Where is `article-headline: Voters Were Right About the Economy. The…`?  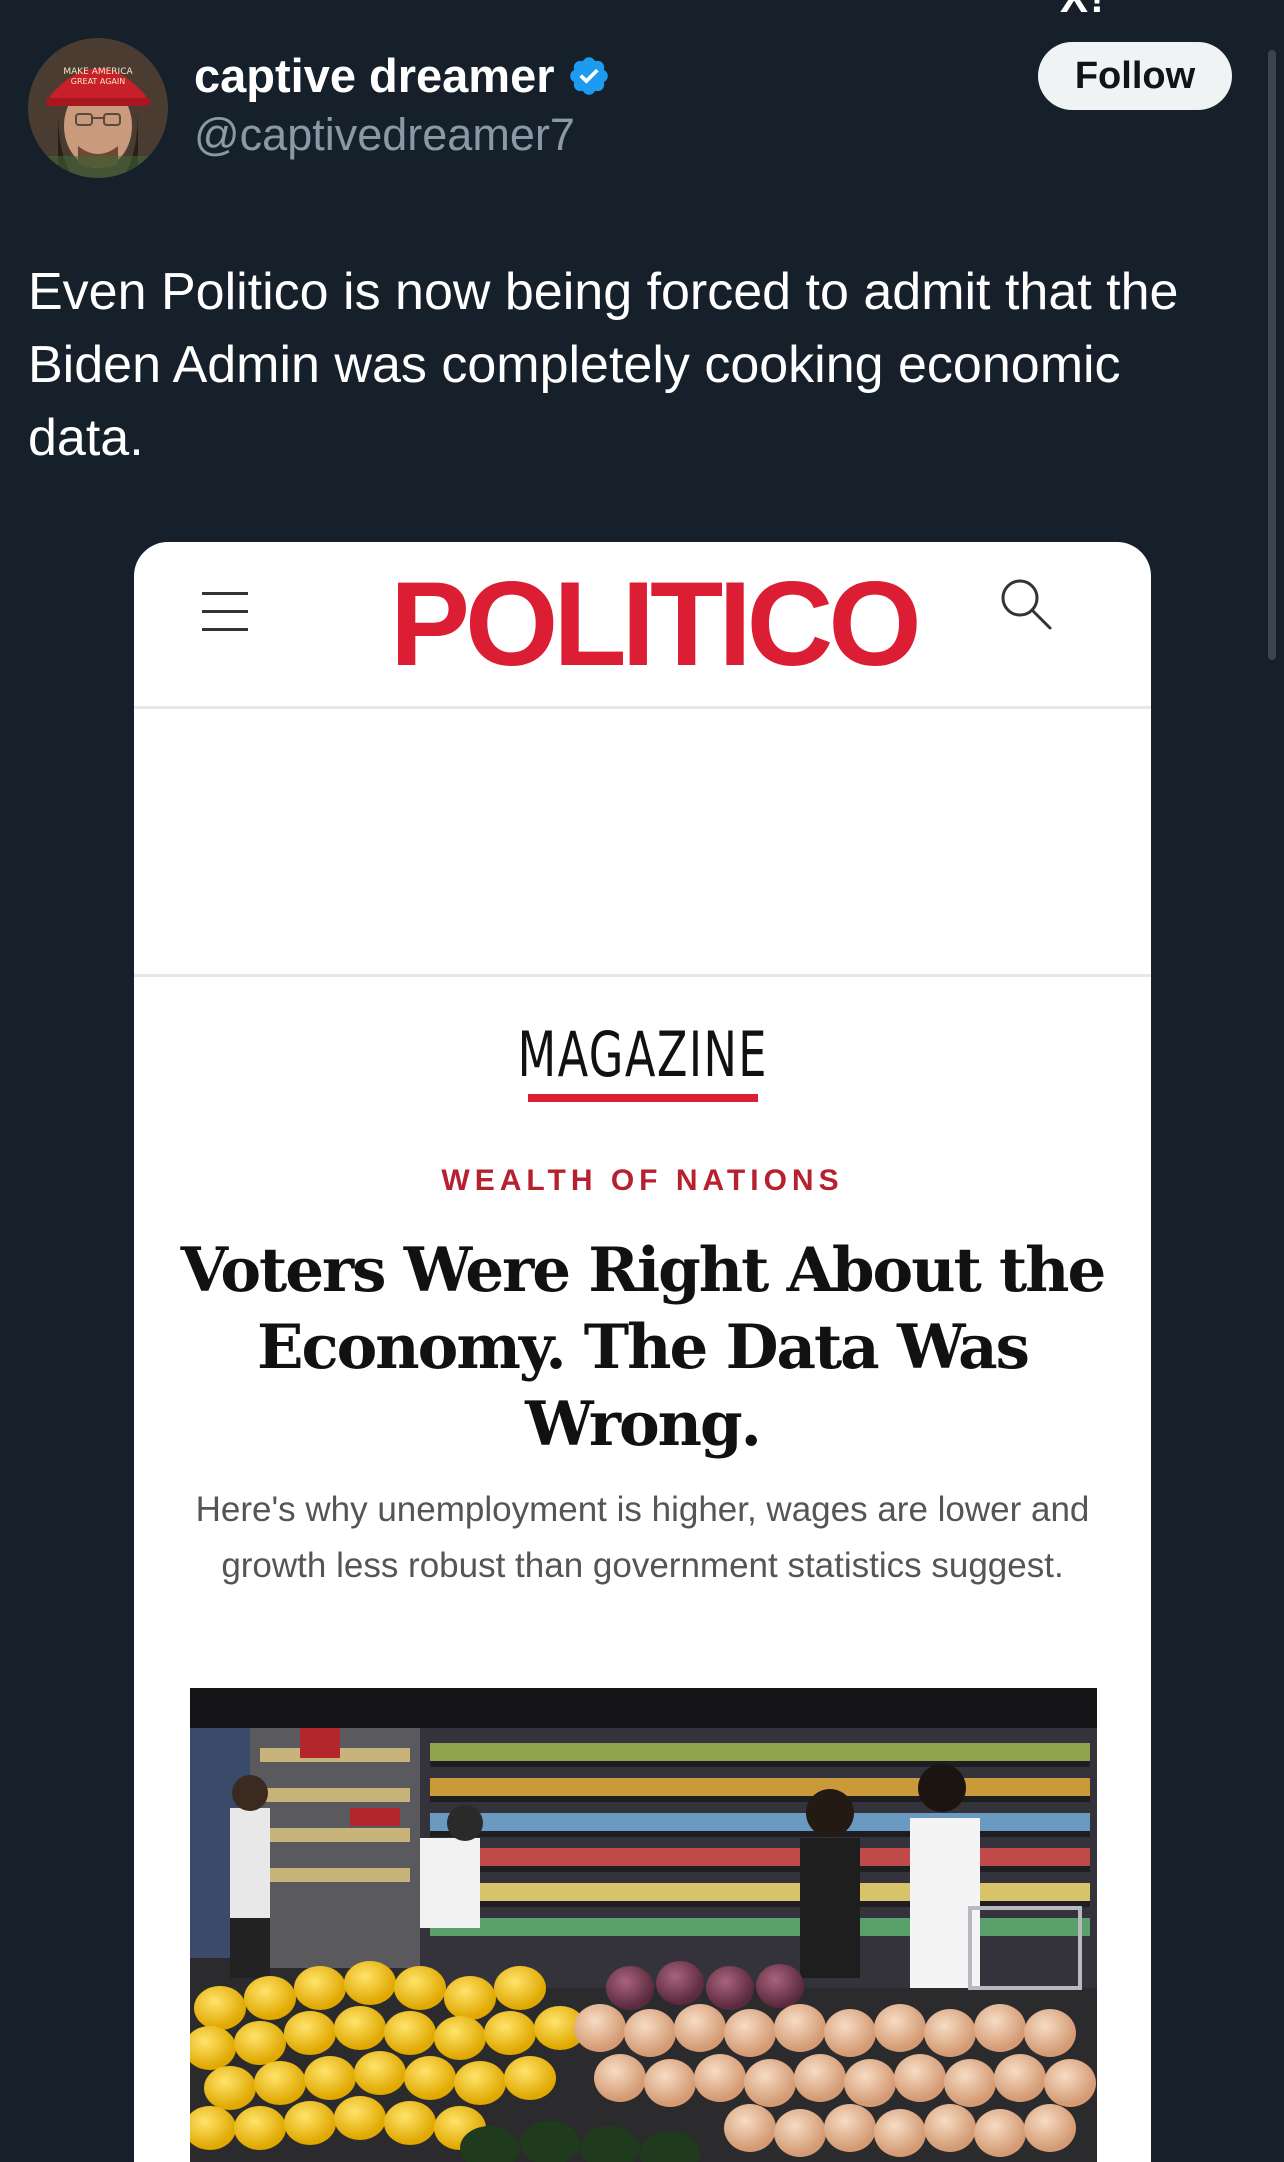
article-headline: Voters Were Right About the Economy. The… is located at coordinates (642, 1347).